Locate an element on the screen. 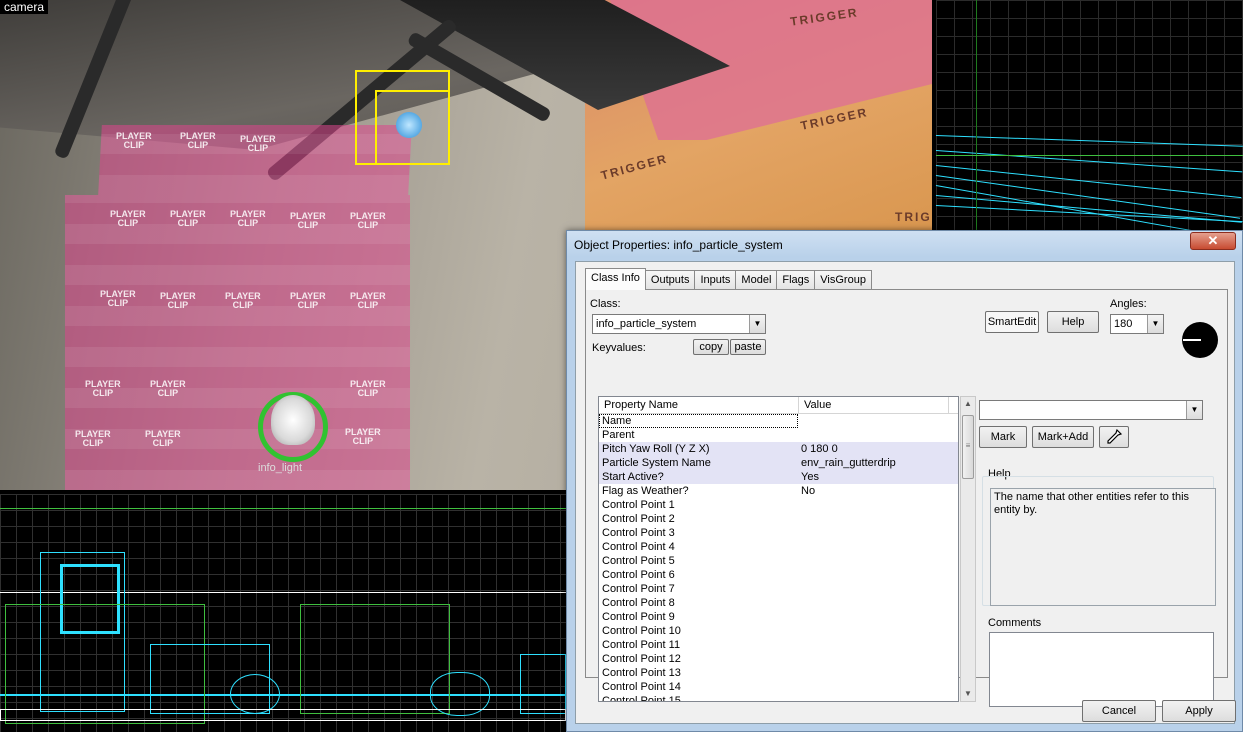 The image size is (1243, 732). property-name-cell: Control Point 8 is located at coordinates (638, 603).